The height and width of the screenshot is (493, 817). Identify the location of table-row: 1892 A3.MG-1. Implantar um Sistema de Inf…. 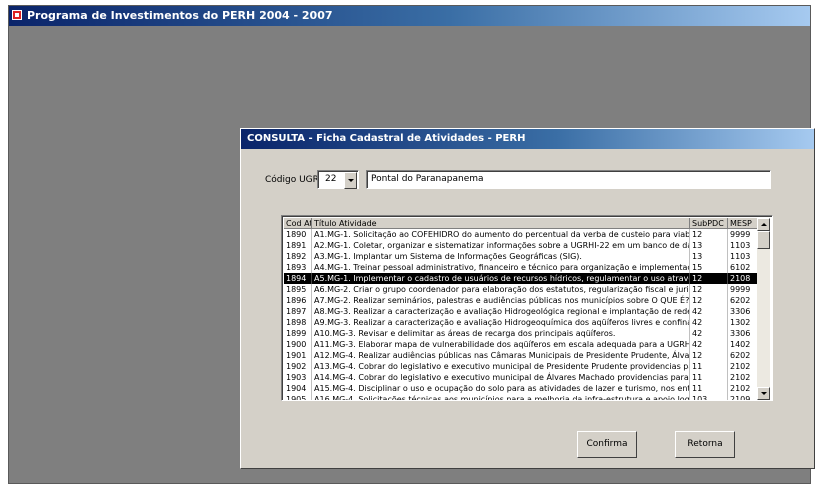
(521, 256).